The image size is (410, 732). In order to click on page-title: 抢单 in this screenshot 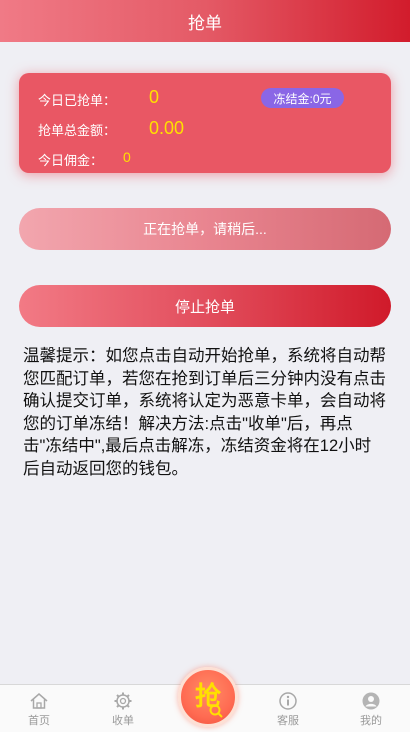, I will do `click(205, 23)`.